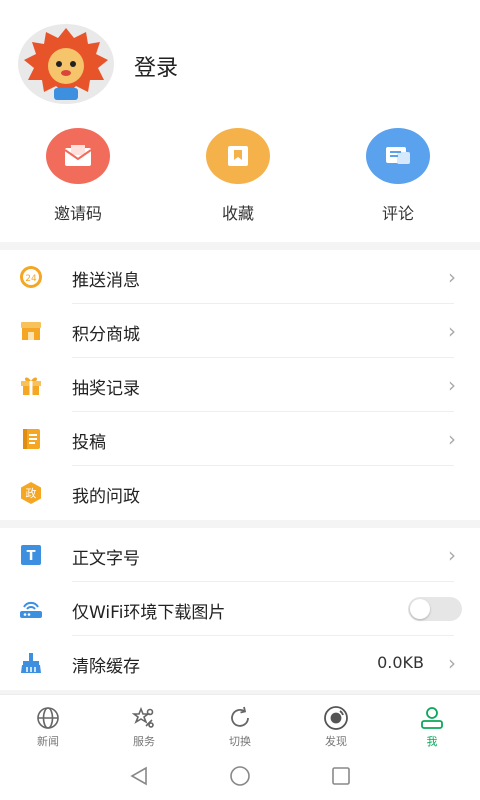  I want to click on comments-button: 评论, so click(398, 178).